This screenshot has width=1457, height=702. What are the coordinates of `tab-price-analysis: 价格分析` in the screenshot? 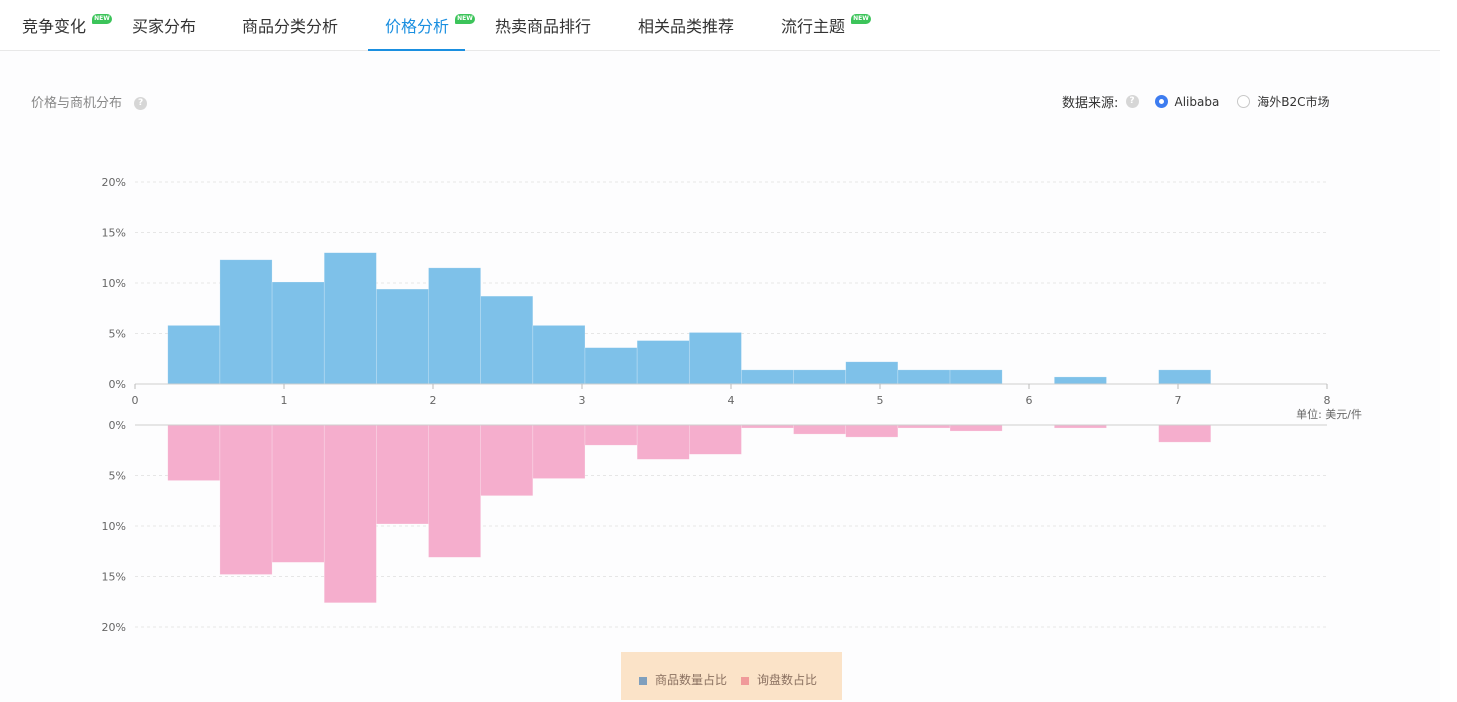 It's located at (417, 25).